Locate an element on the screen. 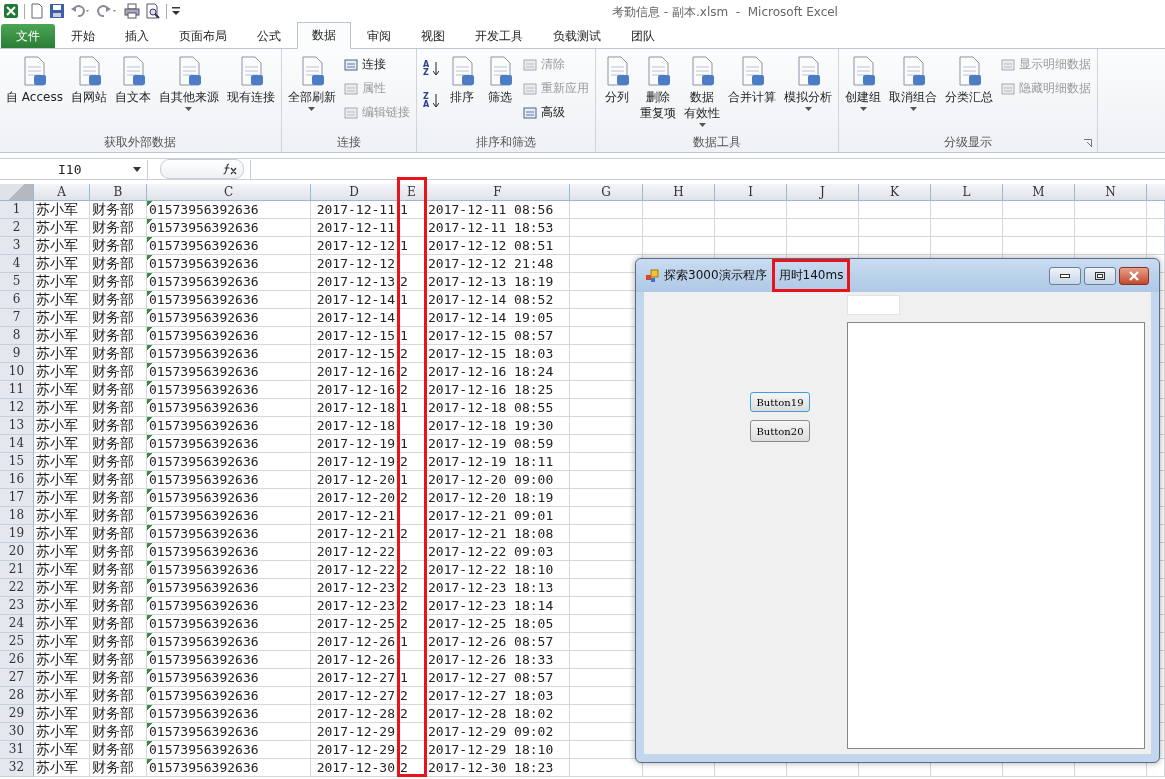 This screenshot has height=779, width=1165. ribbon-button: 删除 重复项 is located at coordinates (658, 88).